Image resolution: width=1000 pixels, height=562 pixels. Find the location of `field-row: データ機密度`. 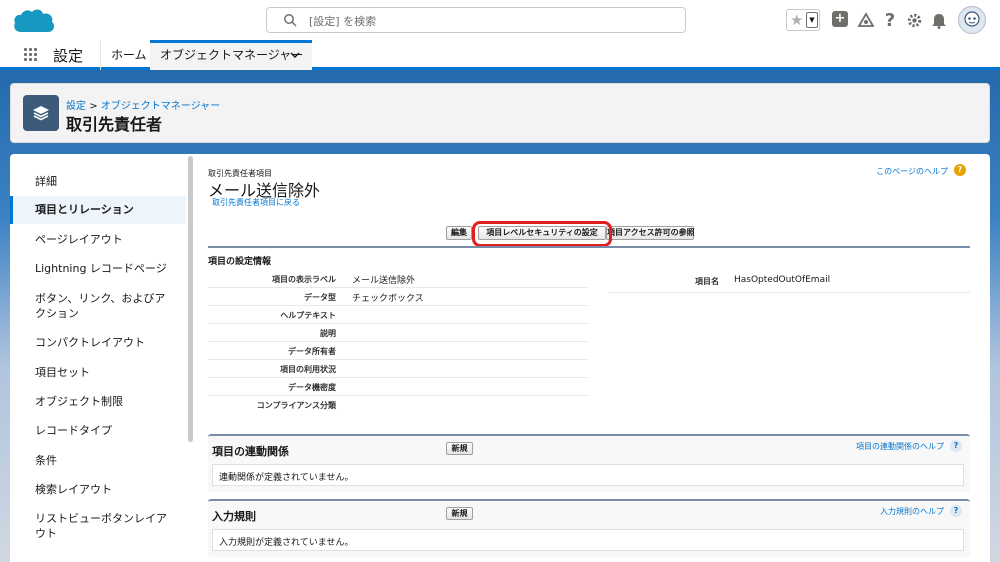

field-row: データ機密度 is located at coordinates (398, 387).